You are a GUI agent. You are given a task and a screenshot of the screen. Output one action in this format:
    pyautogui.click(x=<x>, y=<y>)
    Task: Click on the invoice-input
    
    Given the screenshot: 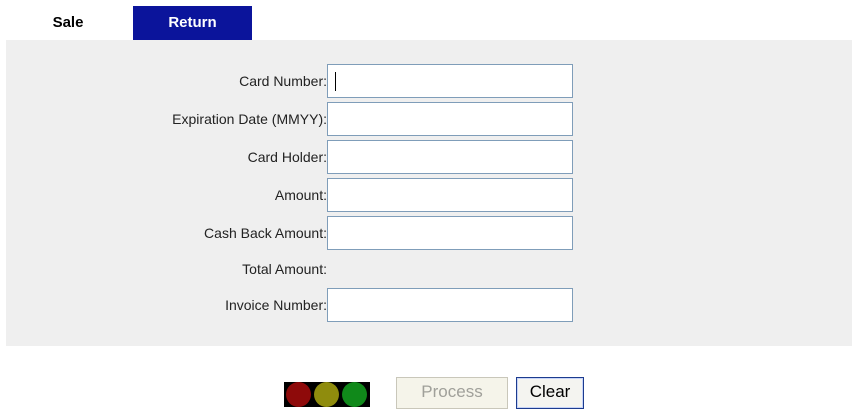 What is the action you would take?
    pyautogui.click(x=450, y=305)
    